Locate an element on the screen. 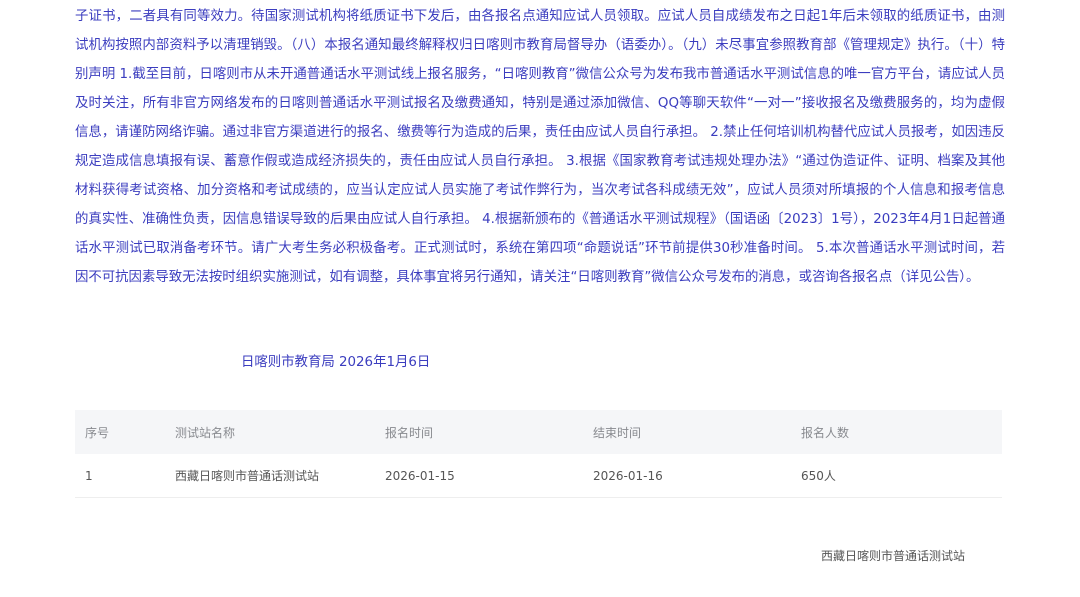 Image resolution: width=1080 pixels, height=597 pixels. cell-index: 1 is located at coordinates (120, 476).